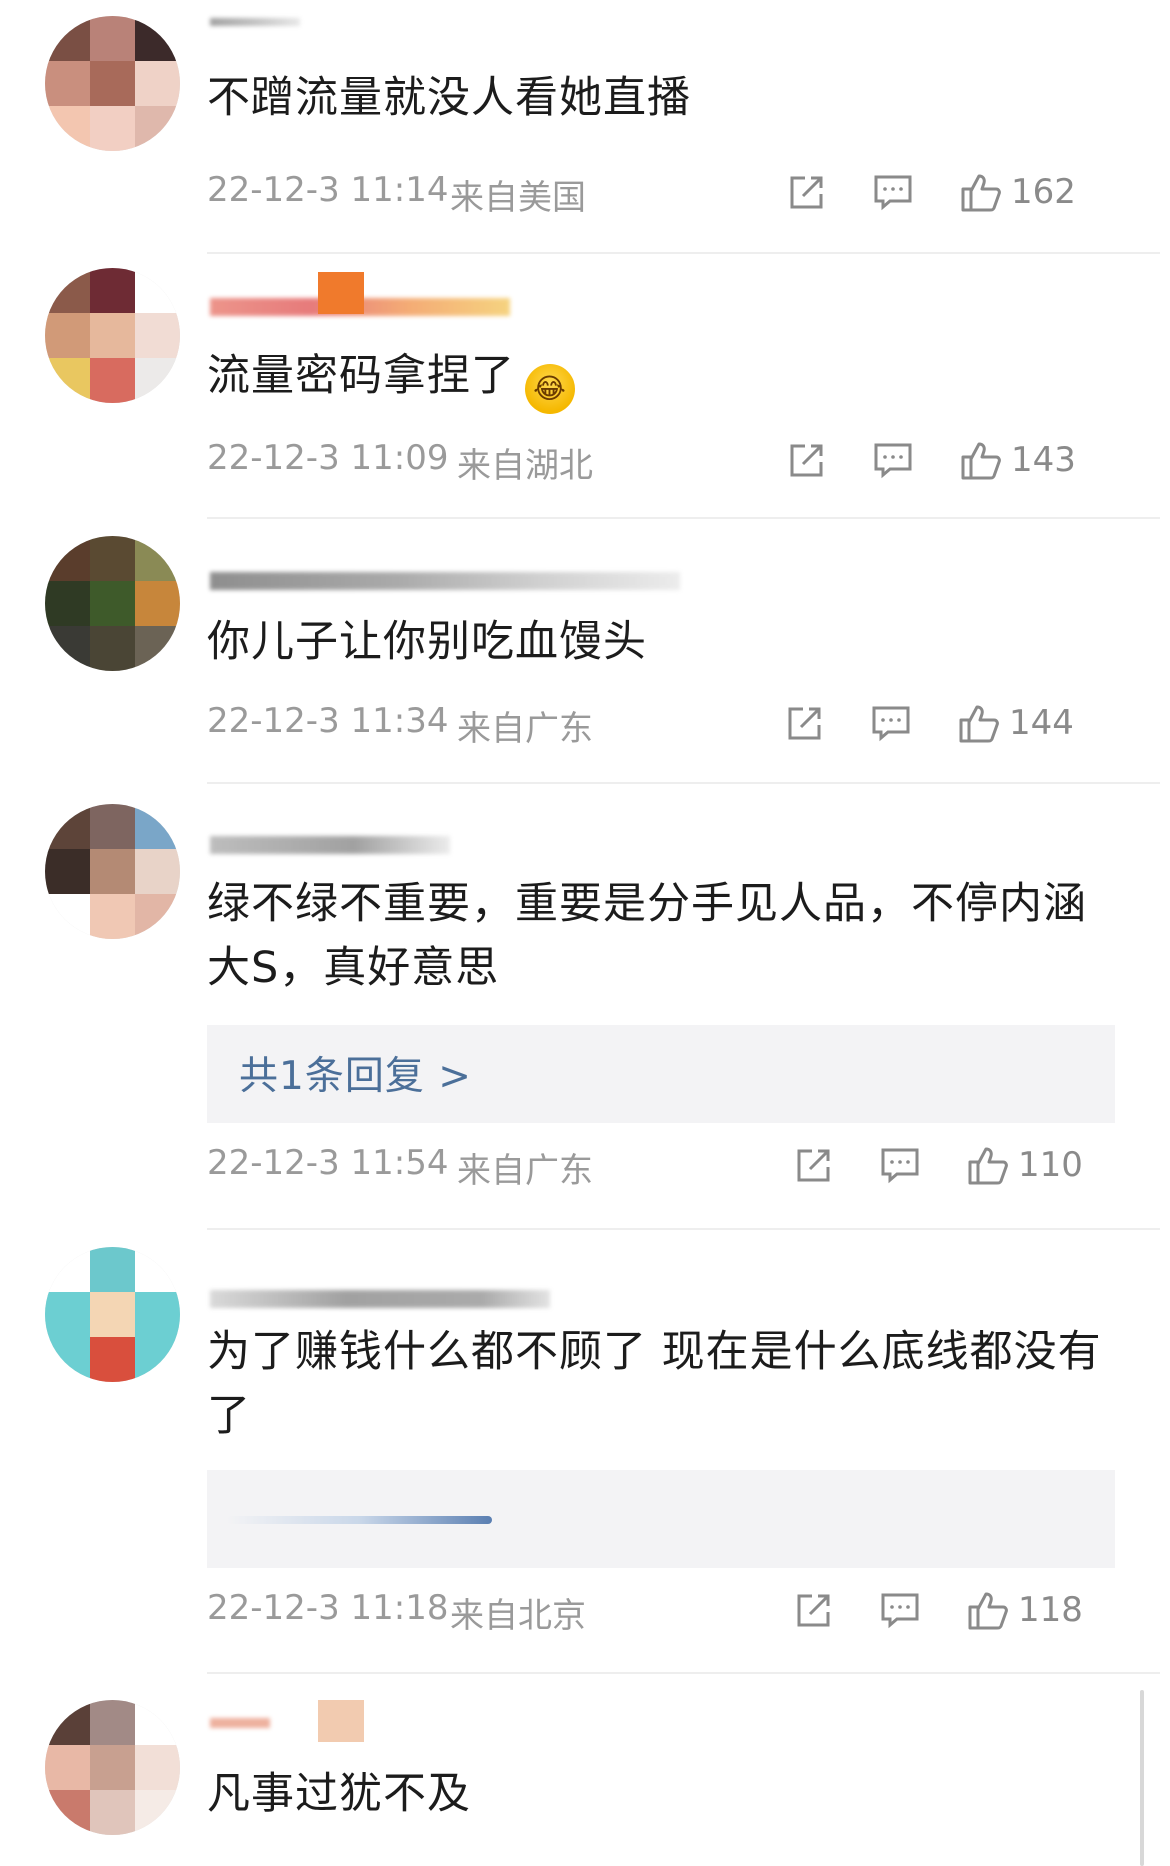 Image resolution: width=1170 pixels, height=1866 pixels. Describe the element at coordinates (359, 1520) in the screenshot. I see `blurred-reply-preview` at that location.